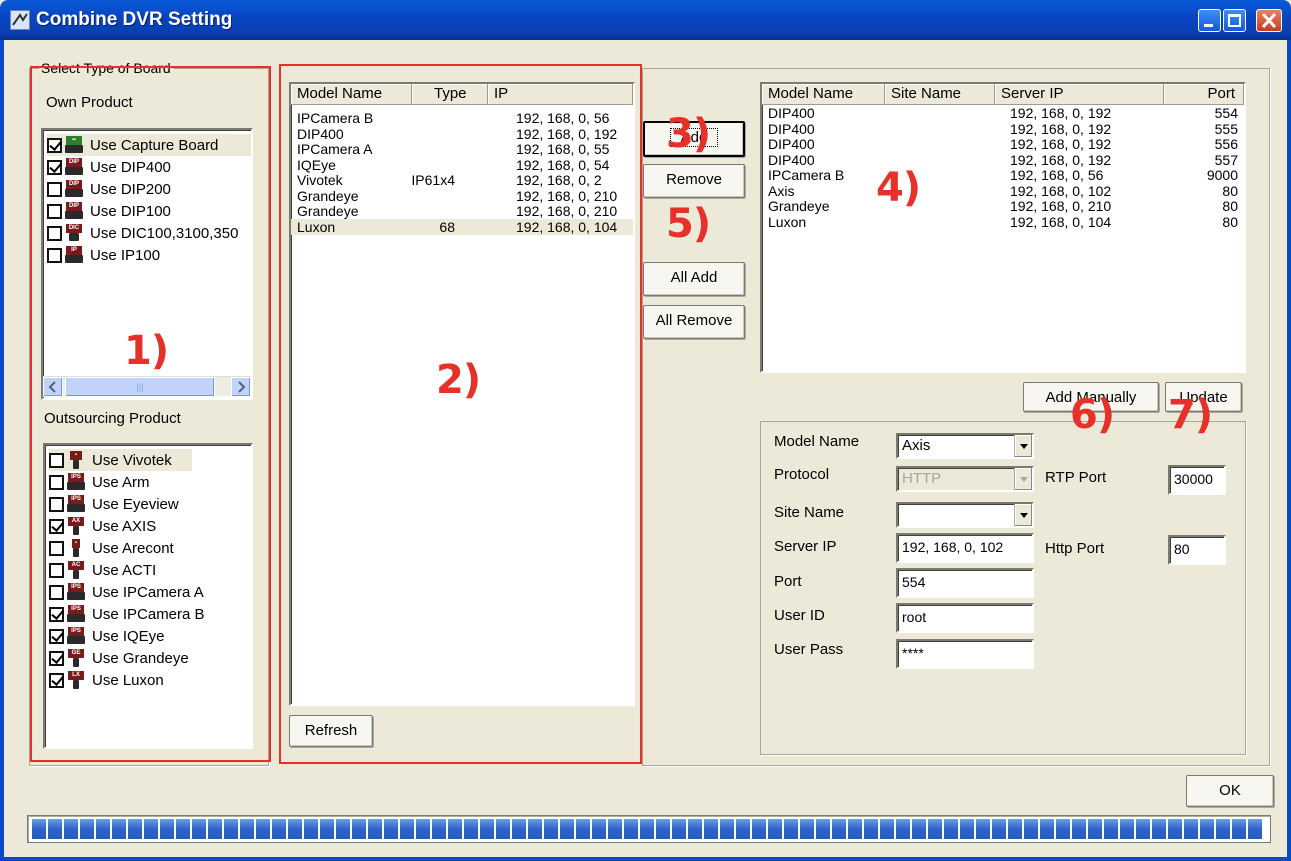 The height and width of the screenshot is (861, 1291). Describe the element at coordinates (1075, 548) in the screenshot. I see `http-port-label: Http Port` at that location.